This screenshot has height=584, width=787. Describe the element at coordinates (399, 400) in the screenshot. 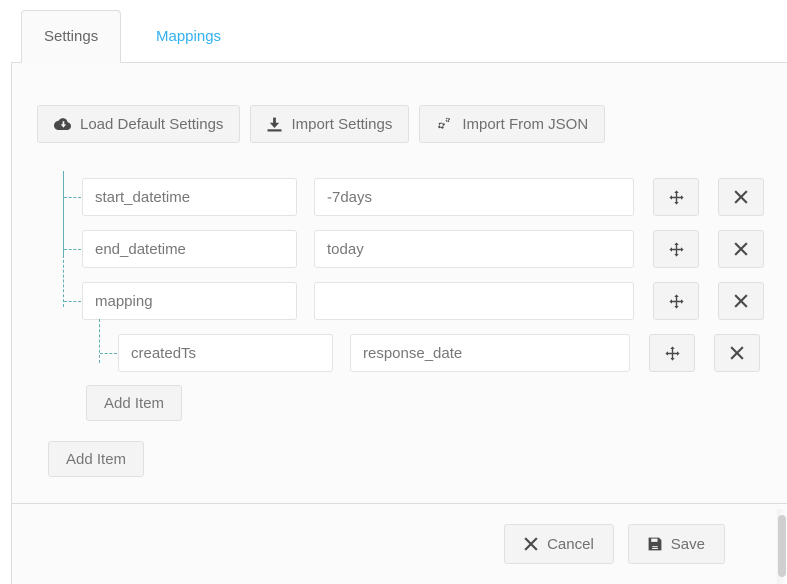

I see `nested-add-item-row: Add Item` at that location.